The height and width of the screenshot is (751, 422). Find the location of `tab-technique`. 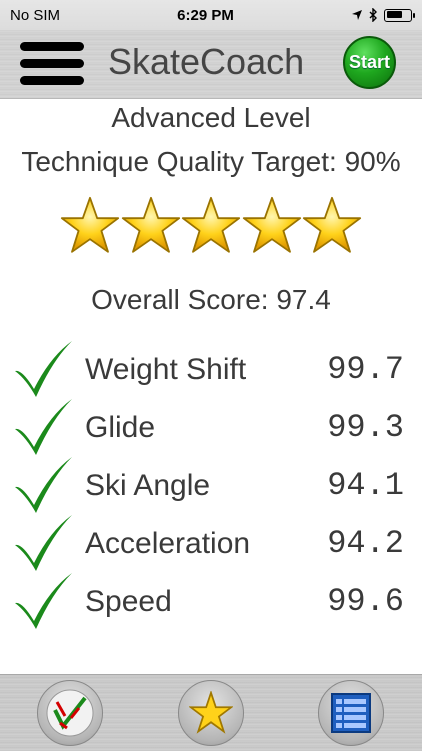

tab-technique is located at coordinates (70, 713).